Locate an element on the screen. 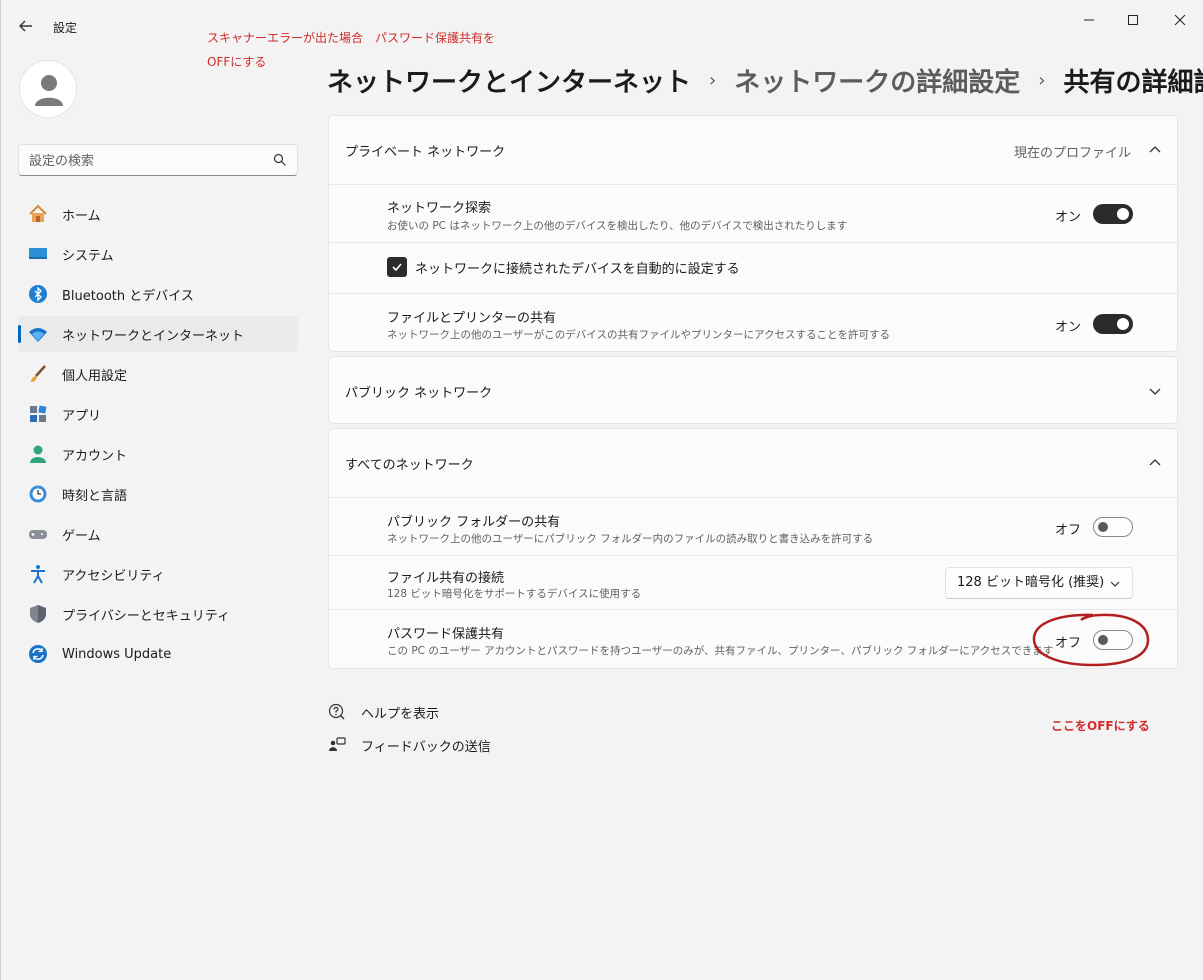 The image size is (1203, 980). file-printer-sharing-state: オン is located at coordinates (1067, 327).